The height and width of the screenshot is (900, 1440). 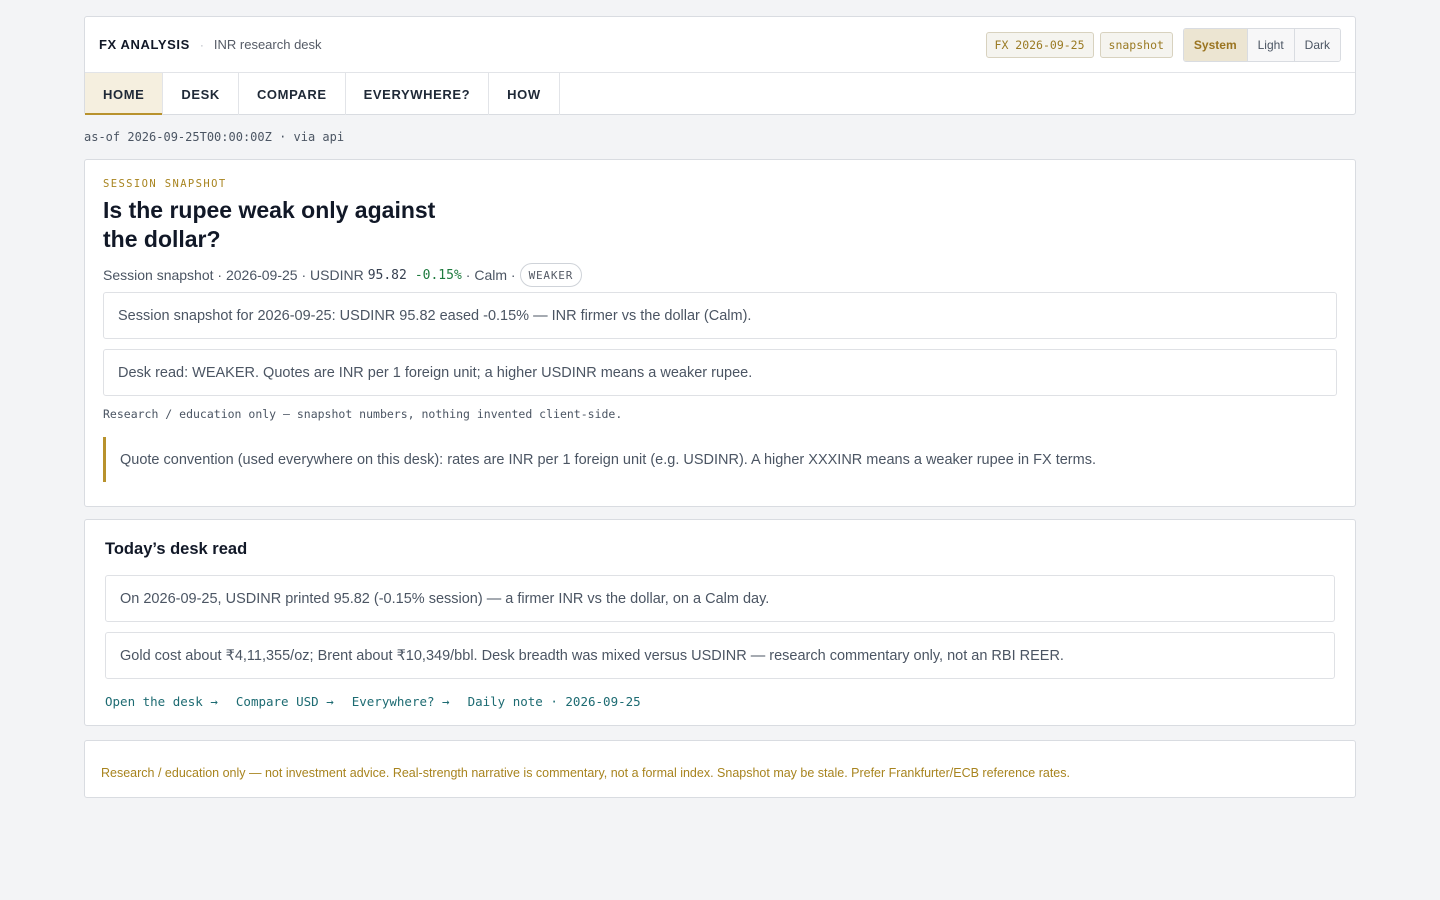 I want to click on meta-prefix: Session snapshot · 2026-09-25 · USDINR, so click(x=233, y=275).